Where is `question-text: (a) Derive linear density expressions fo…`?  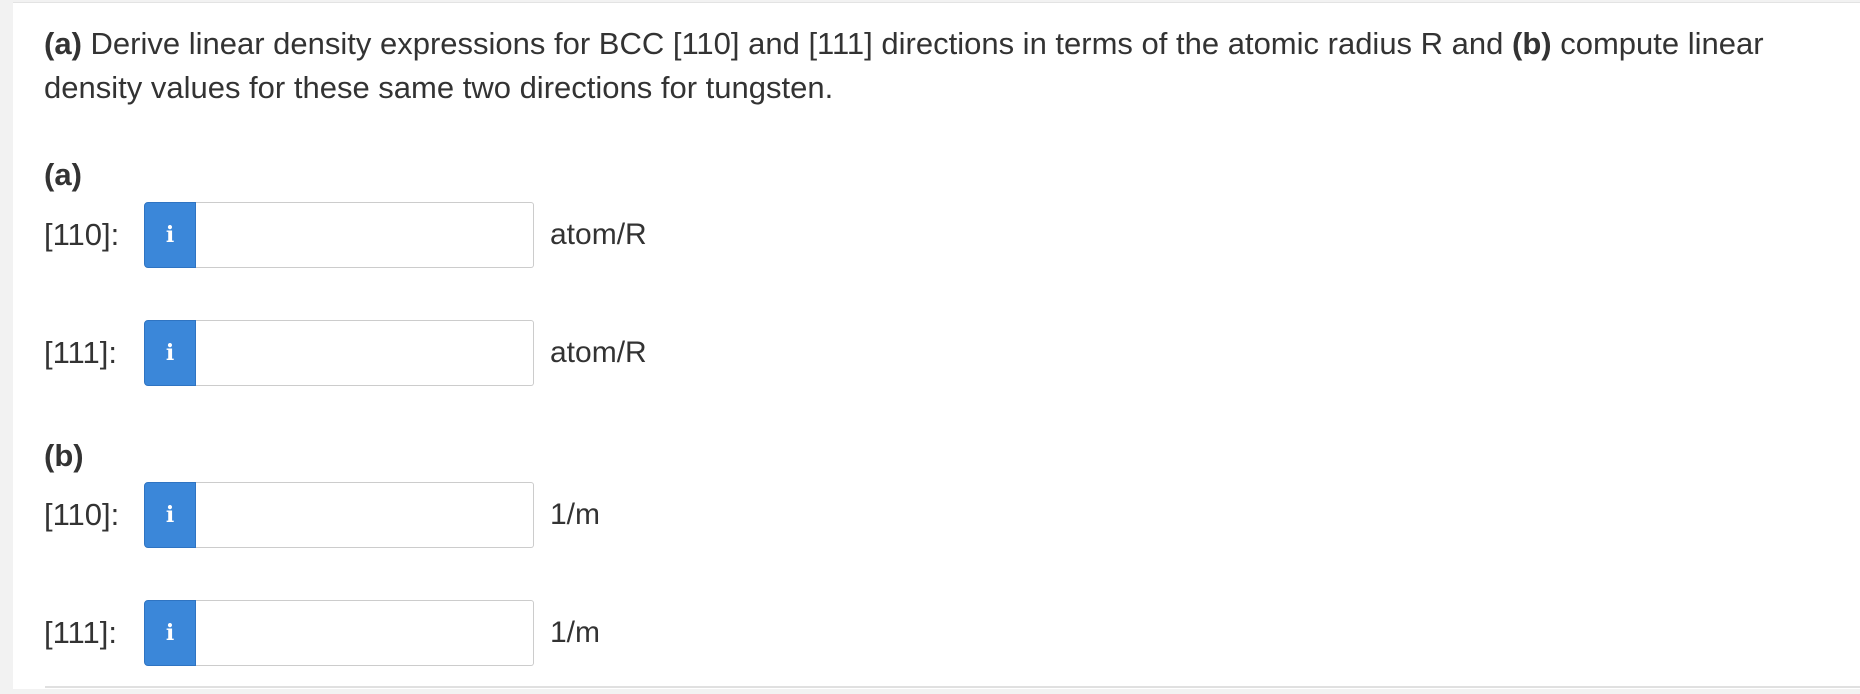 question-text: (a) Derive linear density expressions fo… is located at coordinates (939, 66).